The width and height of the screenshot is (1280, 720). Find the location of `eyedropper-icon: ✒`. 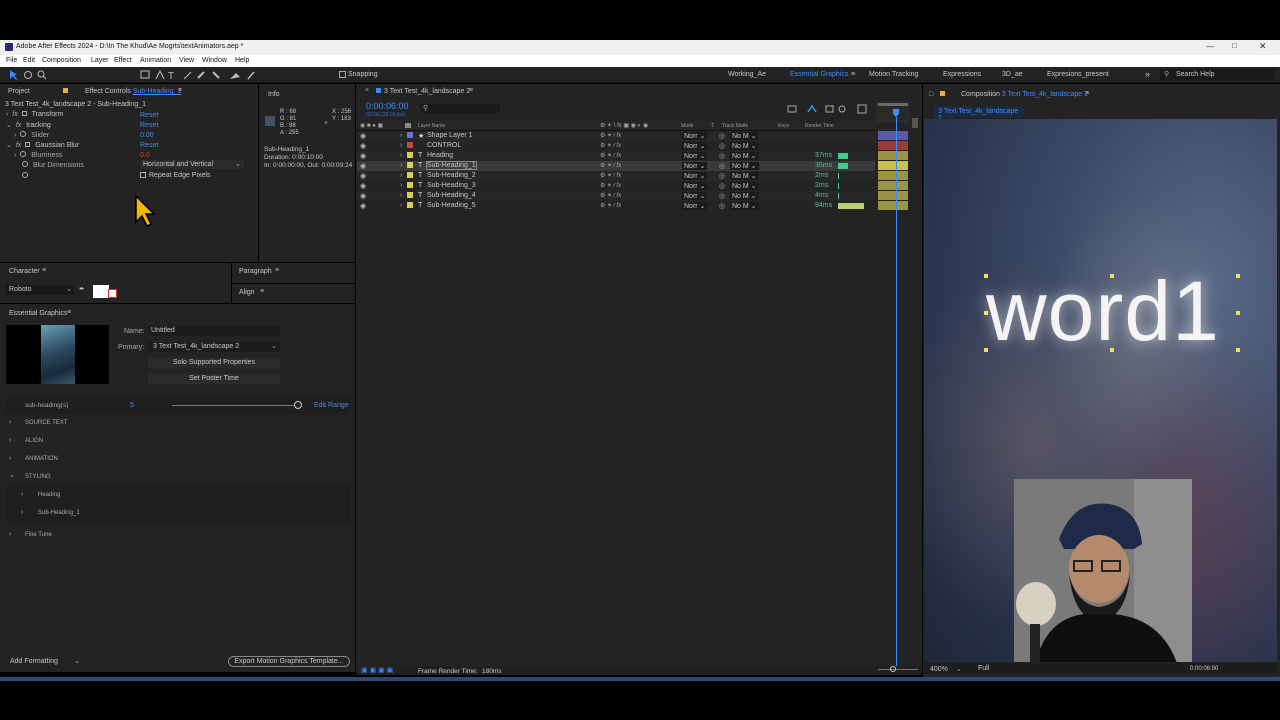

eyedropper-icon: ✒ is located at coordinates (82, 289).